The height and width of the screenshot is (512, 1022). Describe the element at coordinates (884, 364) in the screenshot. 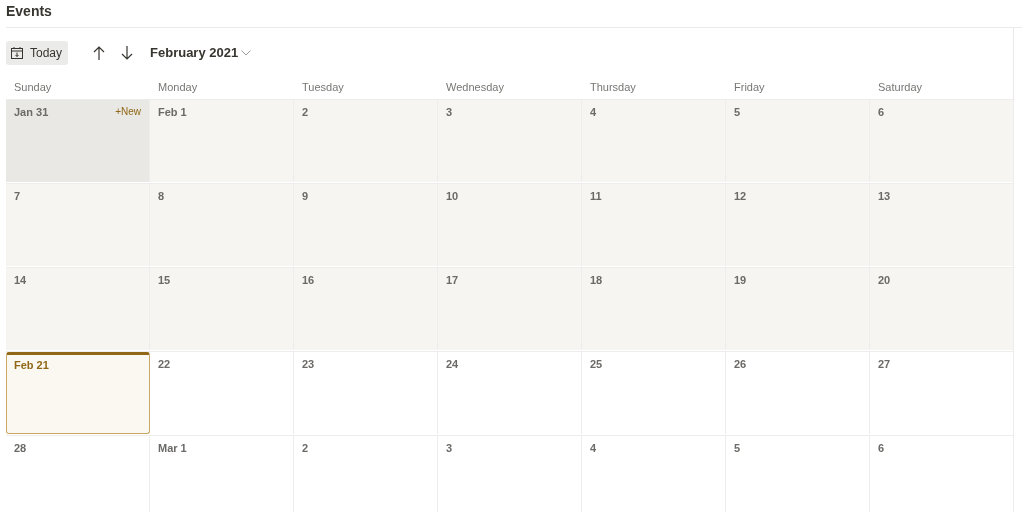

I see `day-number: 27` at that location.